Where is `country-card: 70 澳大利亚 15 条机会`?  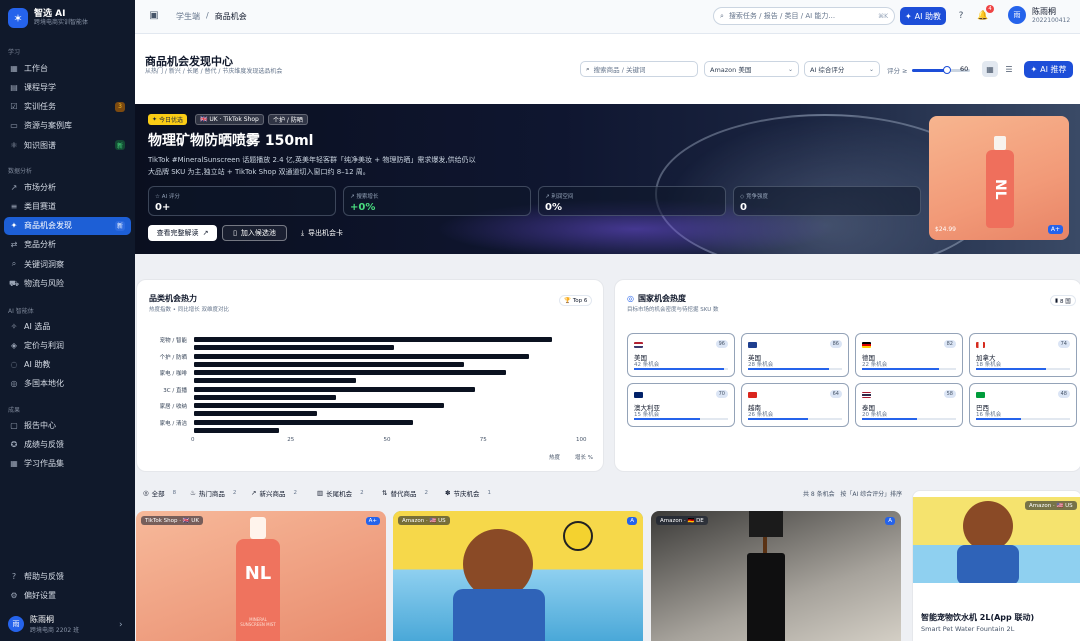
country-card: 70 澳大利亚 15 条机会 is located at coordinates (681, 405).